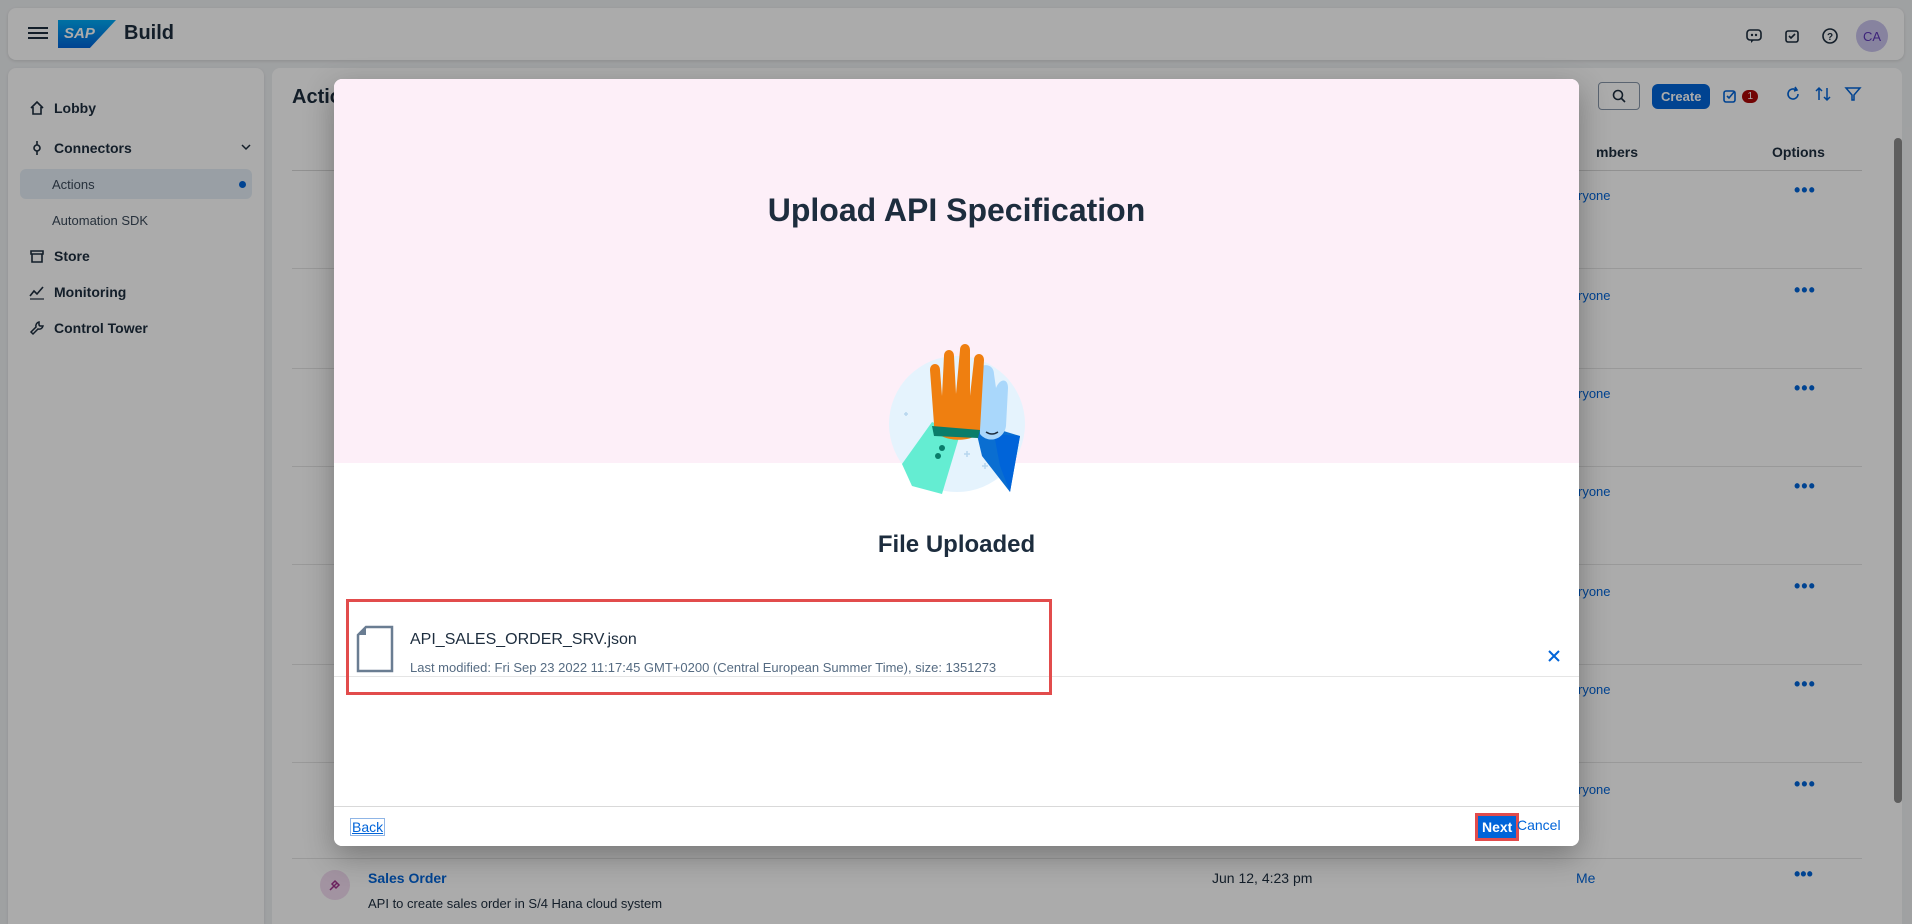  What do you see at coordinates (956, 826) in the screenshot?
I see `dialog-footer: Back Next Cancel` at bounding box center [956, 826].